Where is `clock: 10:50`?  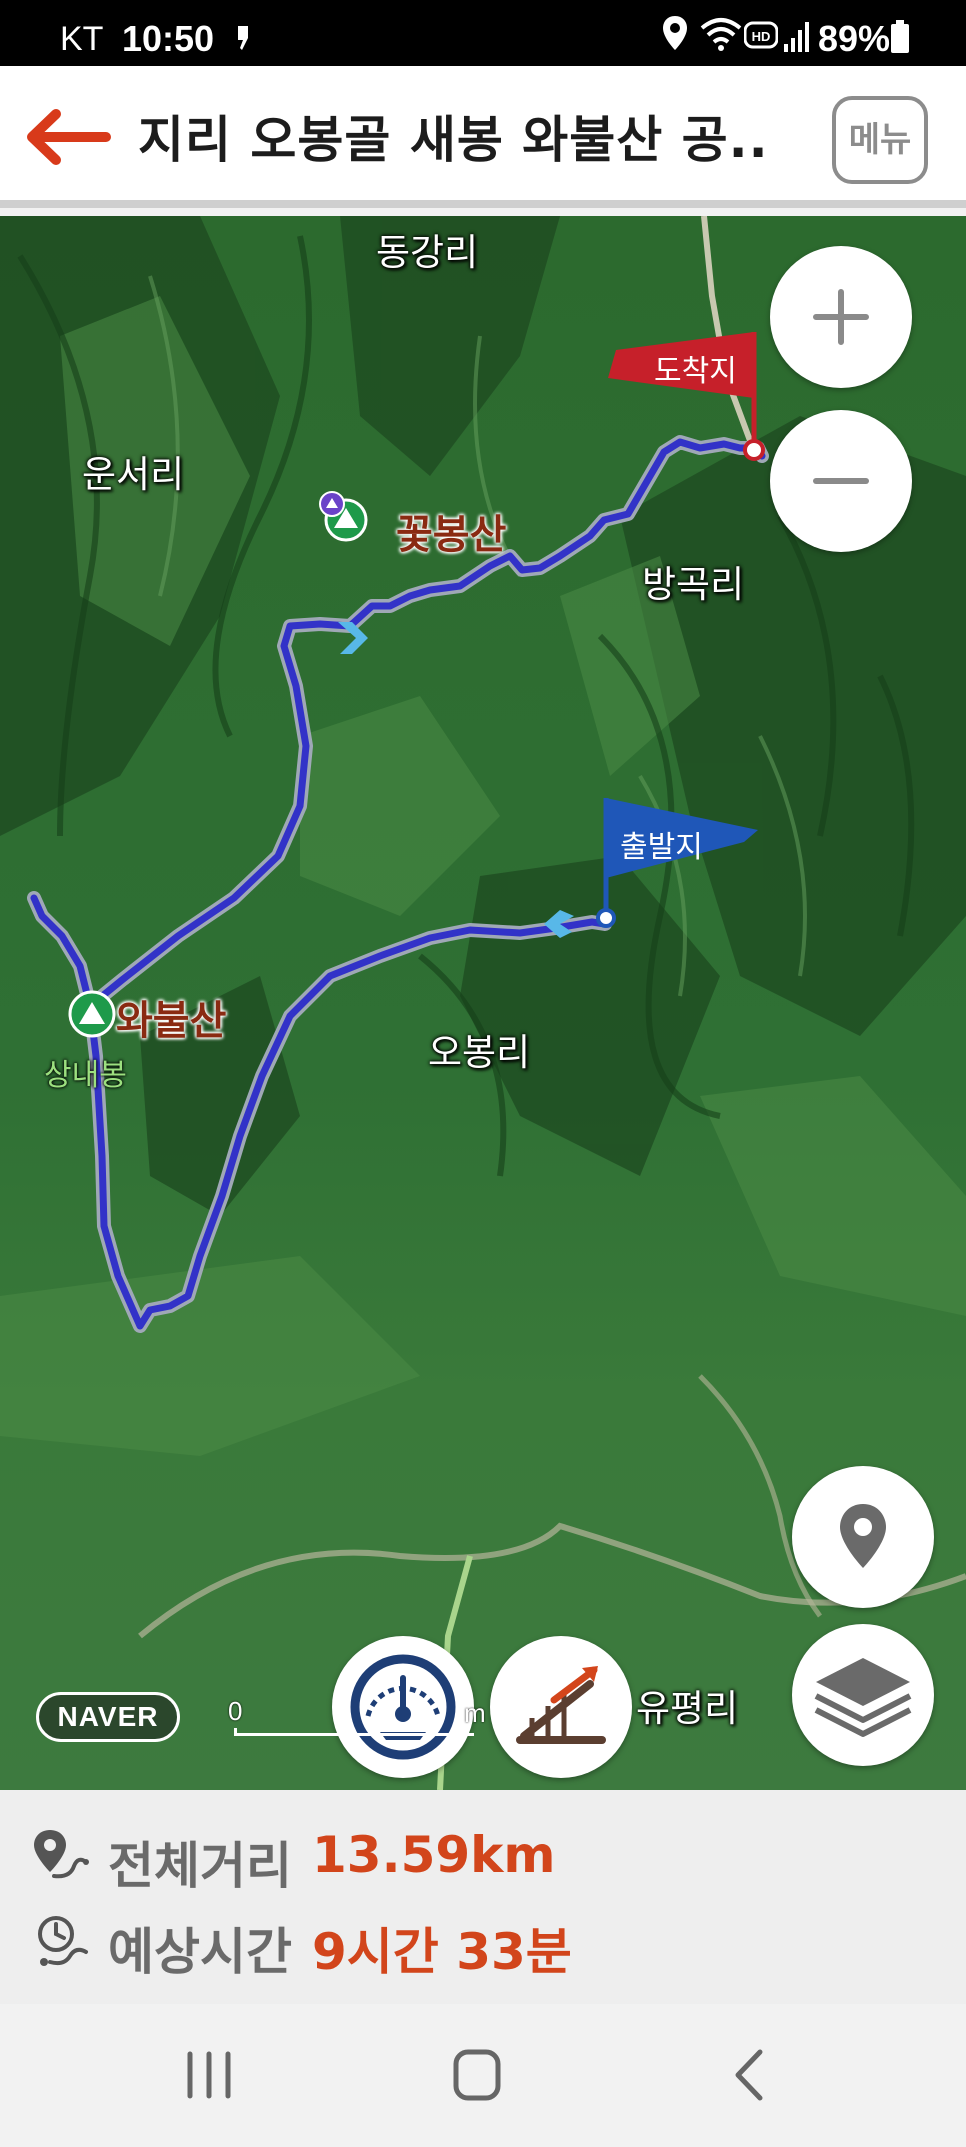 clock: 10:50 is located at coordinates (168, 38).